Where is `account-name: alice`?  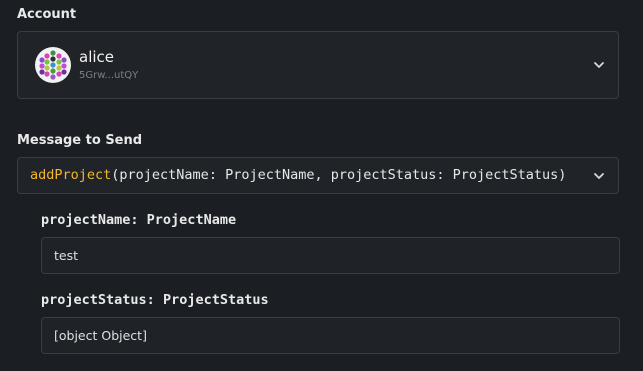 account-name: alice is located at coordinates (97, 57).